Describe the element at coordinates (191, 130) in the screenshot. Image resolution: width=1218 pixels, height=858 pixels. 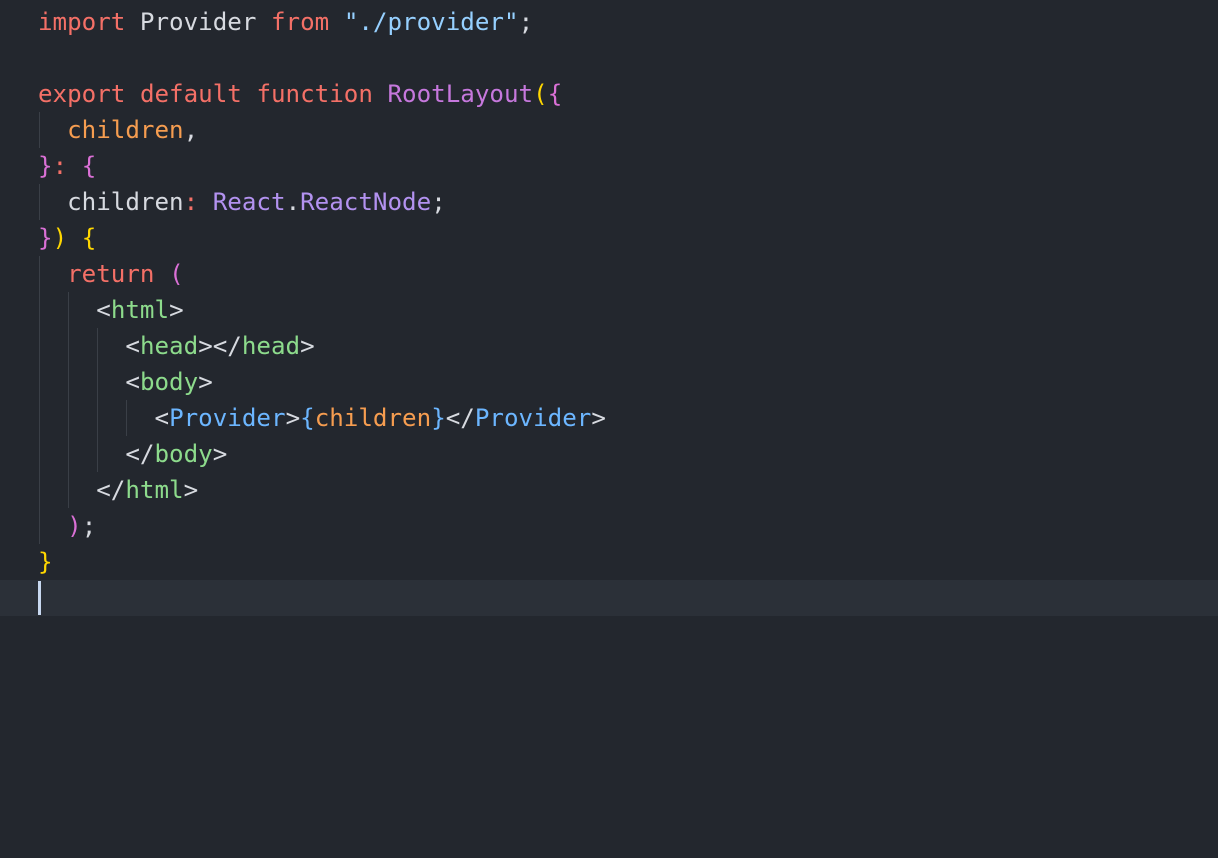
I see `code-token: ,` at that location.